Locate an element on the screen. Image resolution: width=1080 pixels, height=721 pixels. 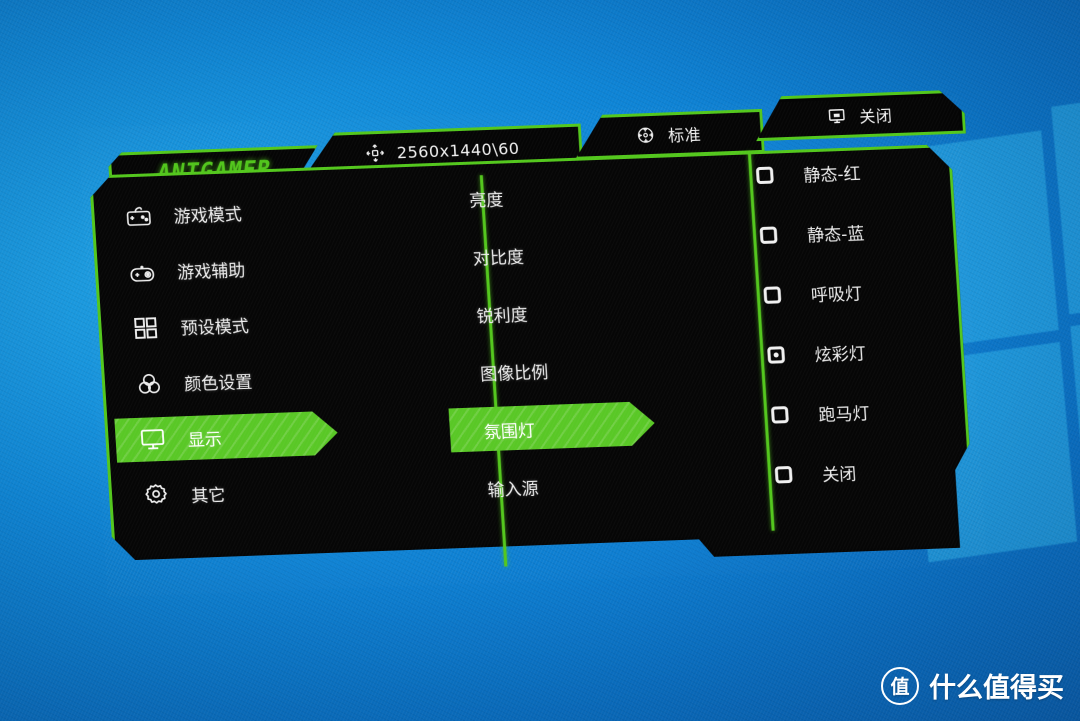
resolution-icon is located at coordinates (374, 153).